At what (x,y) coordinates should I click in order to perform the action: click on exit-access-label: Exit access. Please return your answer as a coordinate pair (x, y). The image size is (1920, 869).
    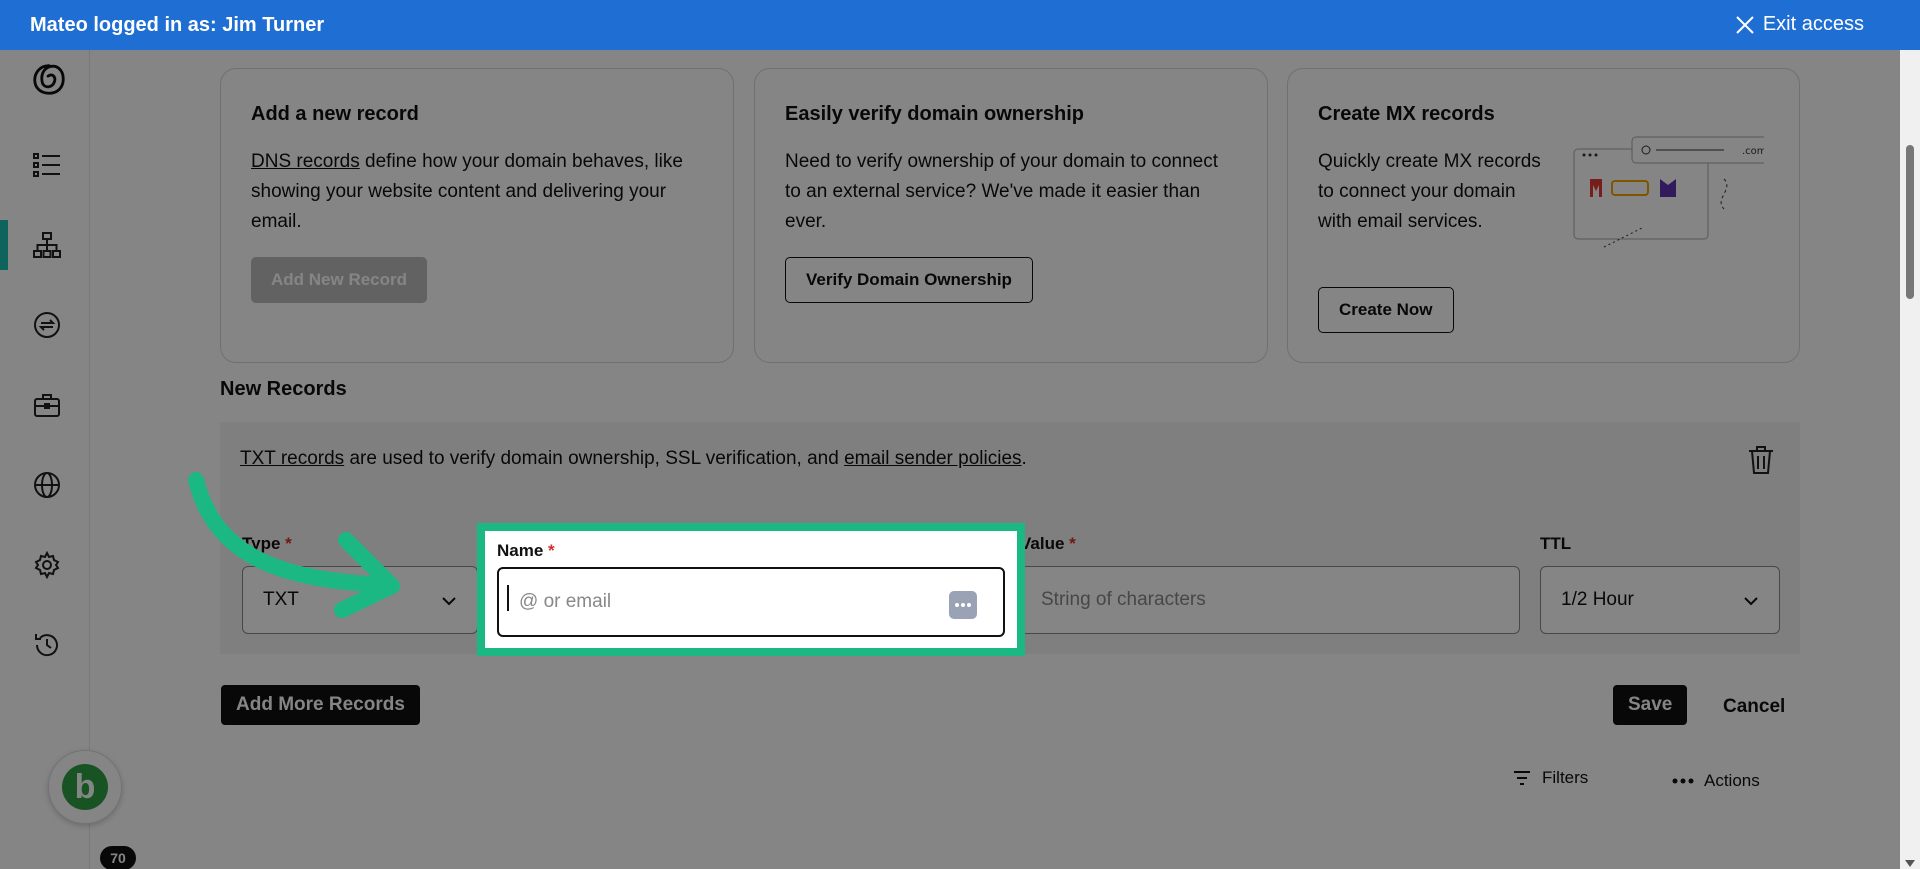
    Looking at the image, I should click on (1813, 24).